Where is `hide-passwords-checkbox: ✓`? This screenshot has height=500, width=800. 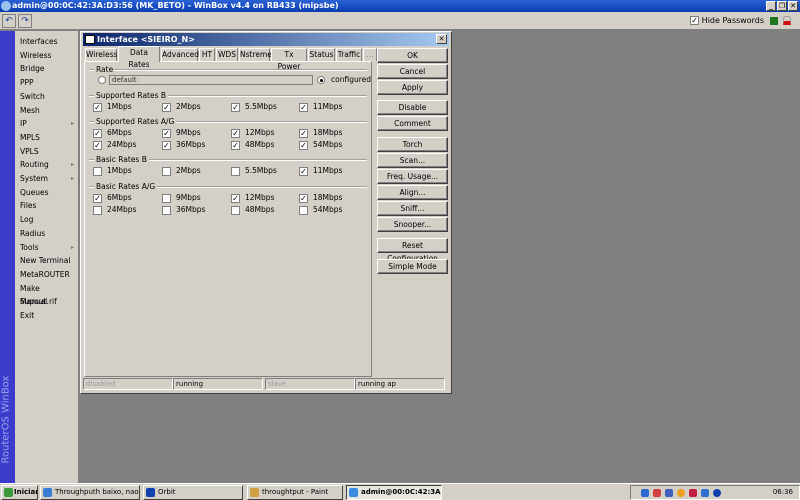
hide-passwords-checkbox: ✓ is located at coordinates (695, 20).